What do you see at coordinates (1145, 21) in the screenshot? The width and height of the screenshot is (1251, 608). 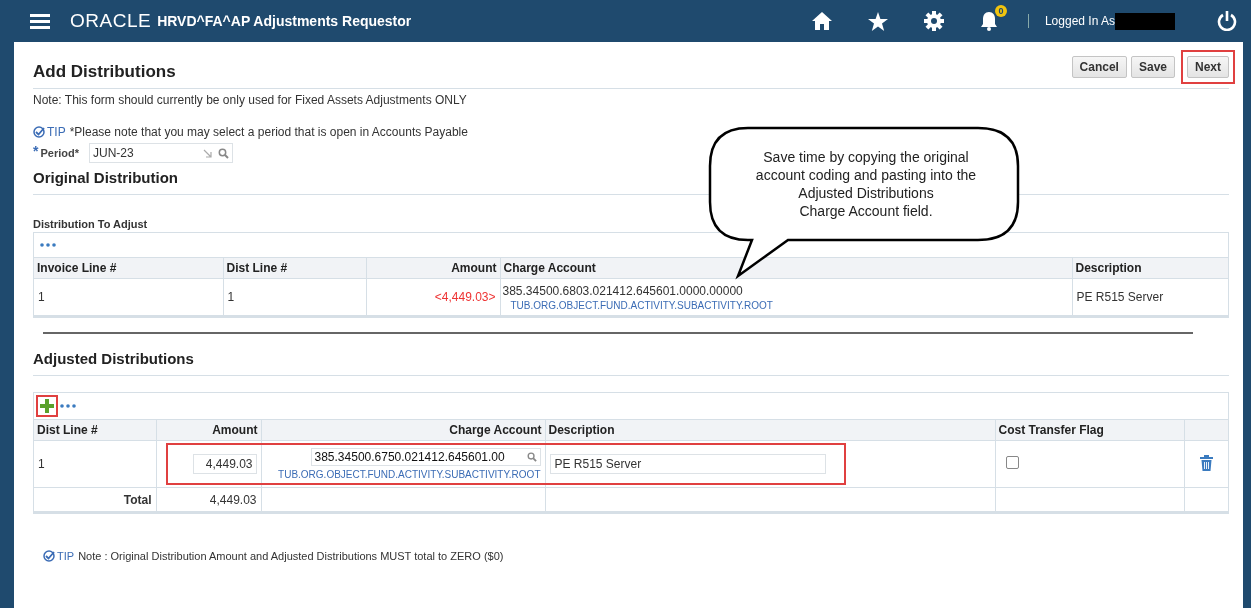 I see `redaction-bar` at bounding box center [1145, 21].